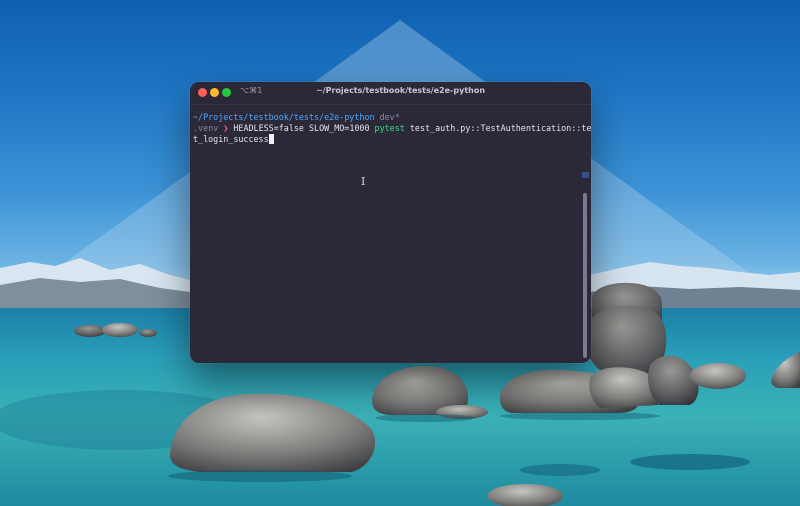  I want to click on terminal-scrollbar, so click(585, 235).